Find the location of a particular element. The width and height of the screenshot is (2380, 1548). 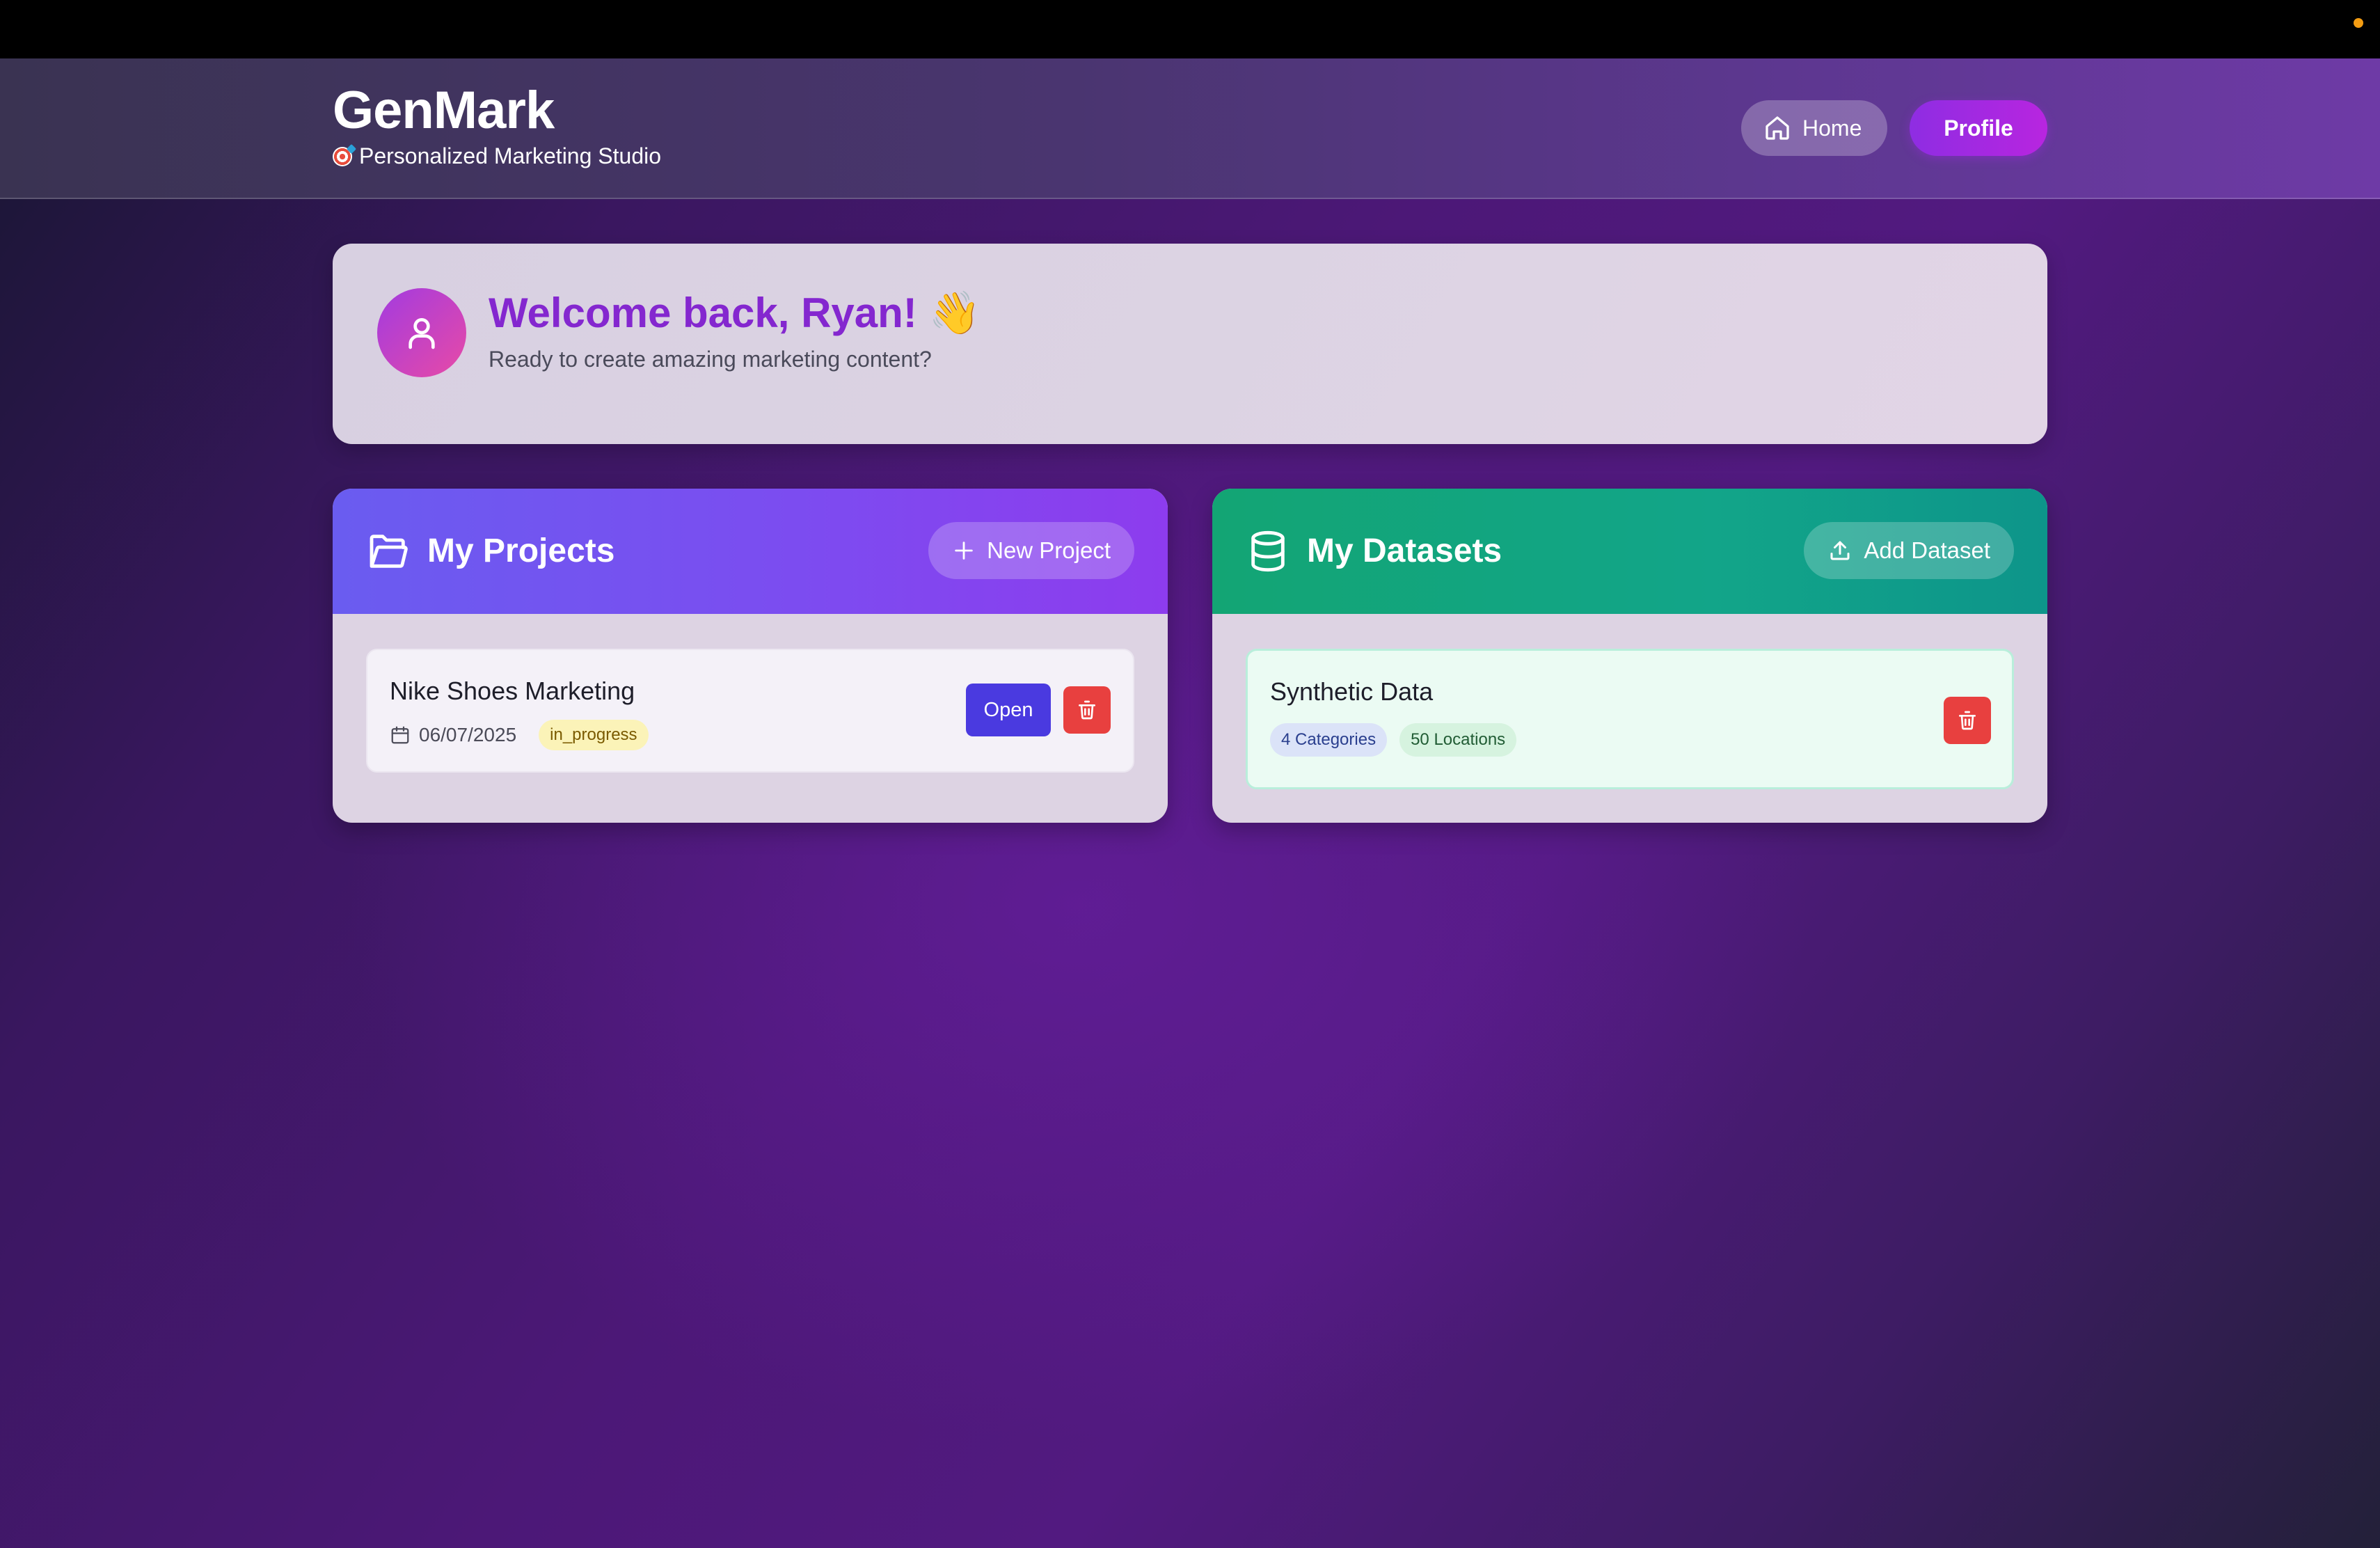

categories-badge: 4 Categories is located at coordinates (1329, 740).